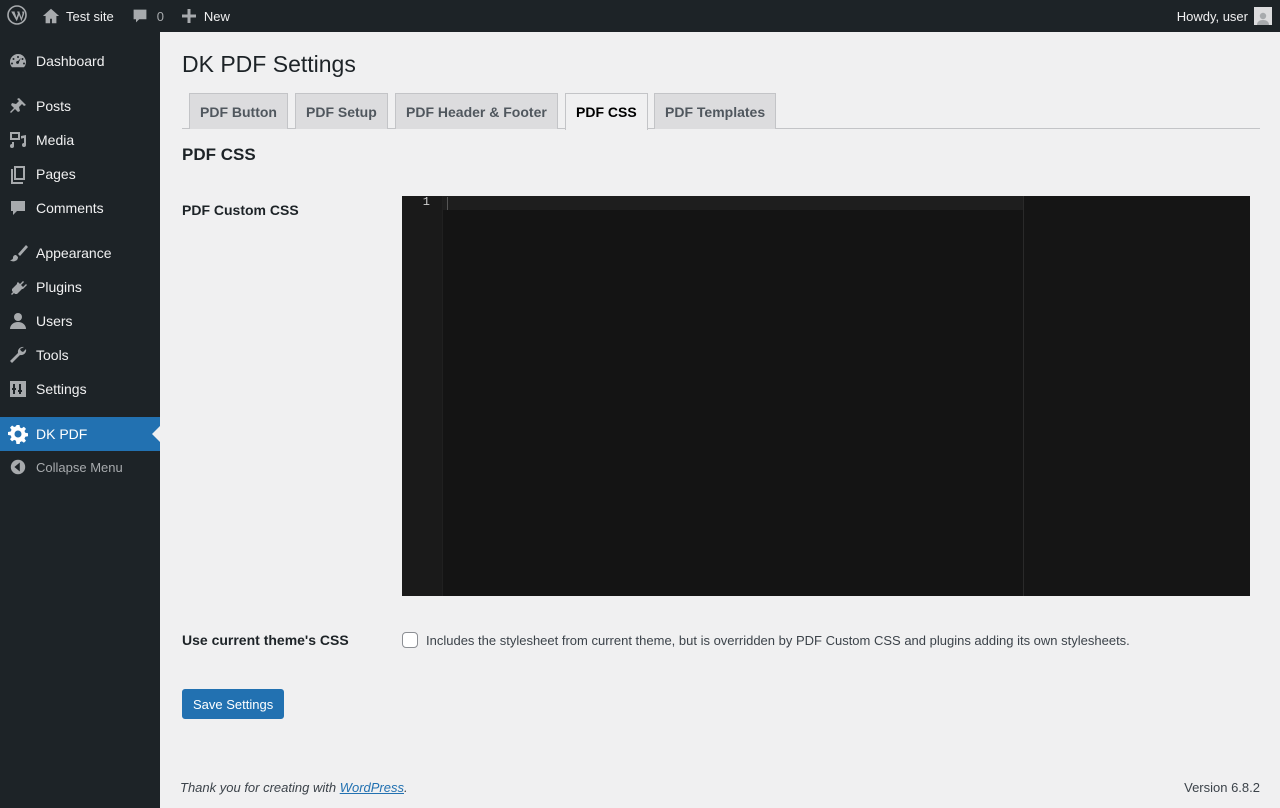  What do you see at coordinates (144, 16) in the screenshot?
I see `comment-bubble-icon` at bounding box center [144, 16].